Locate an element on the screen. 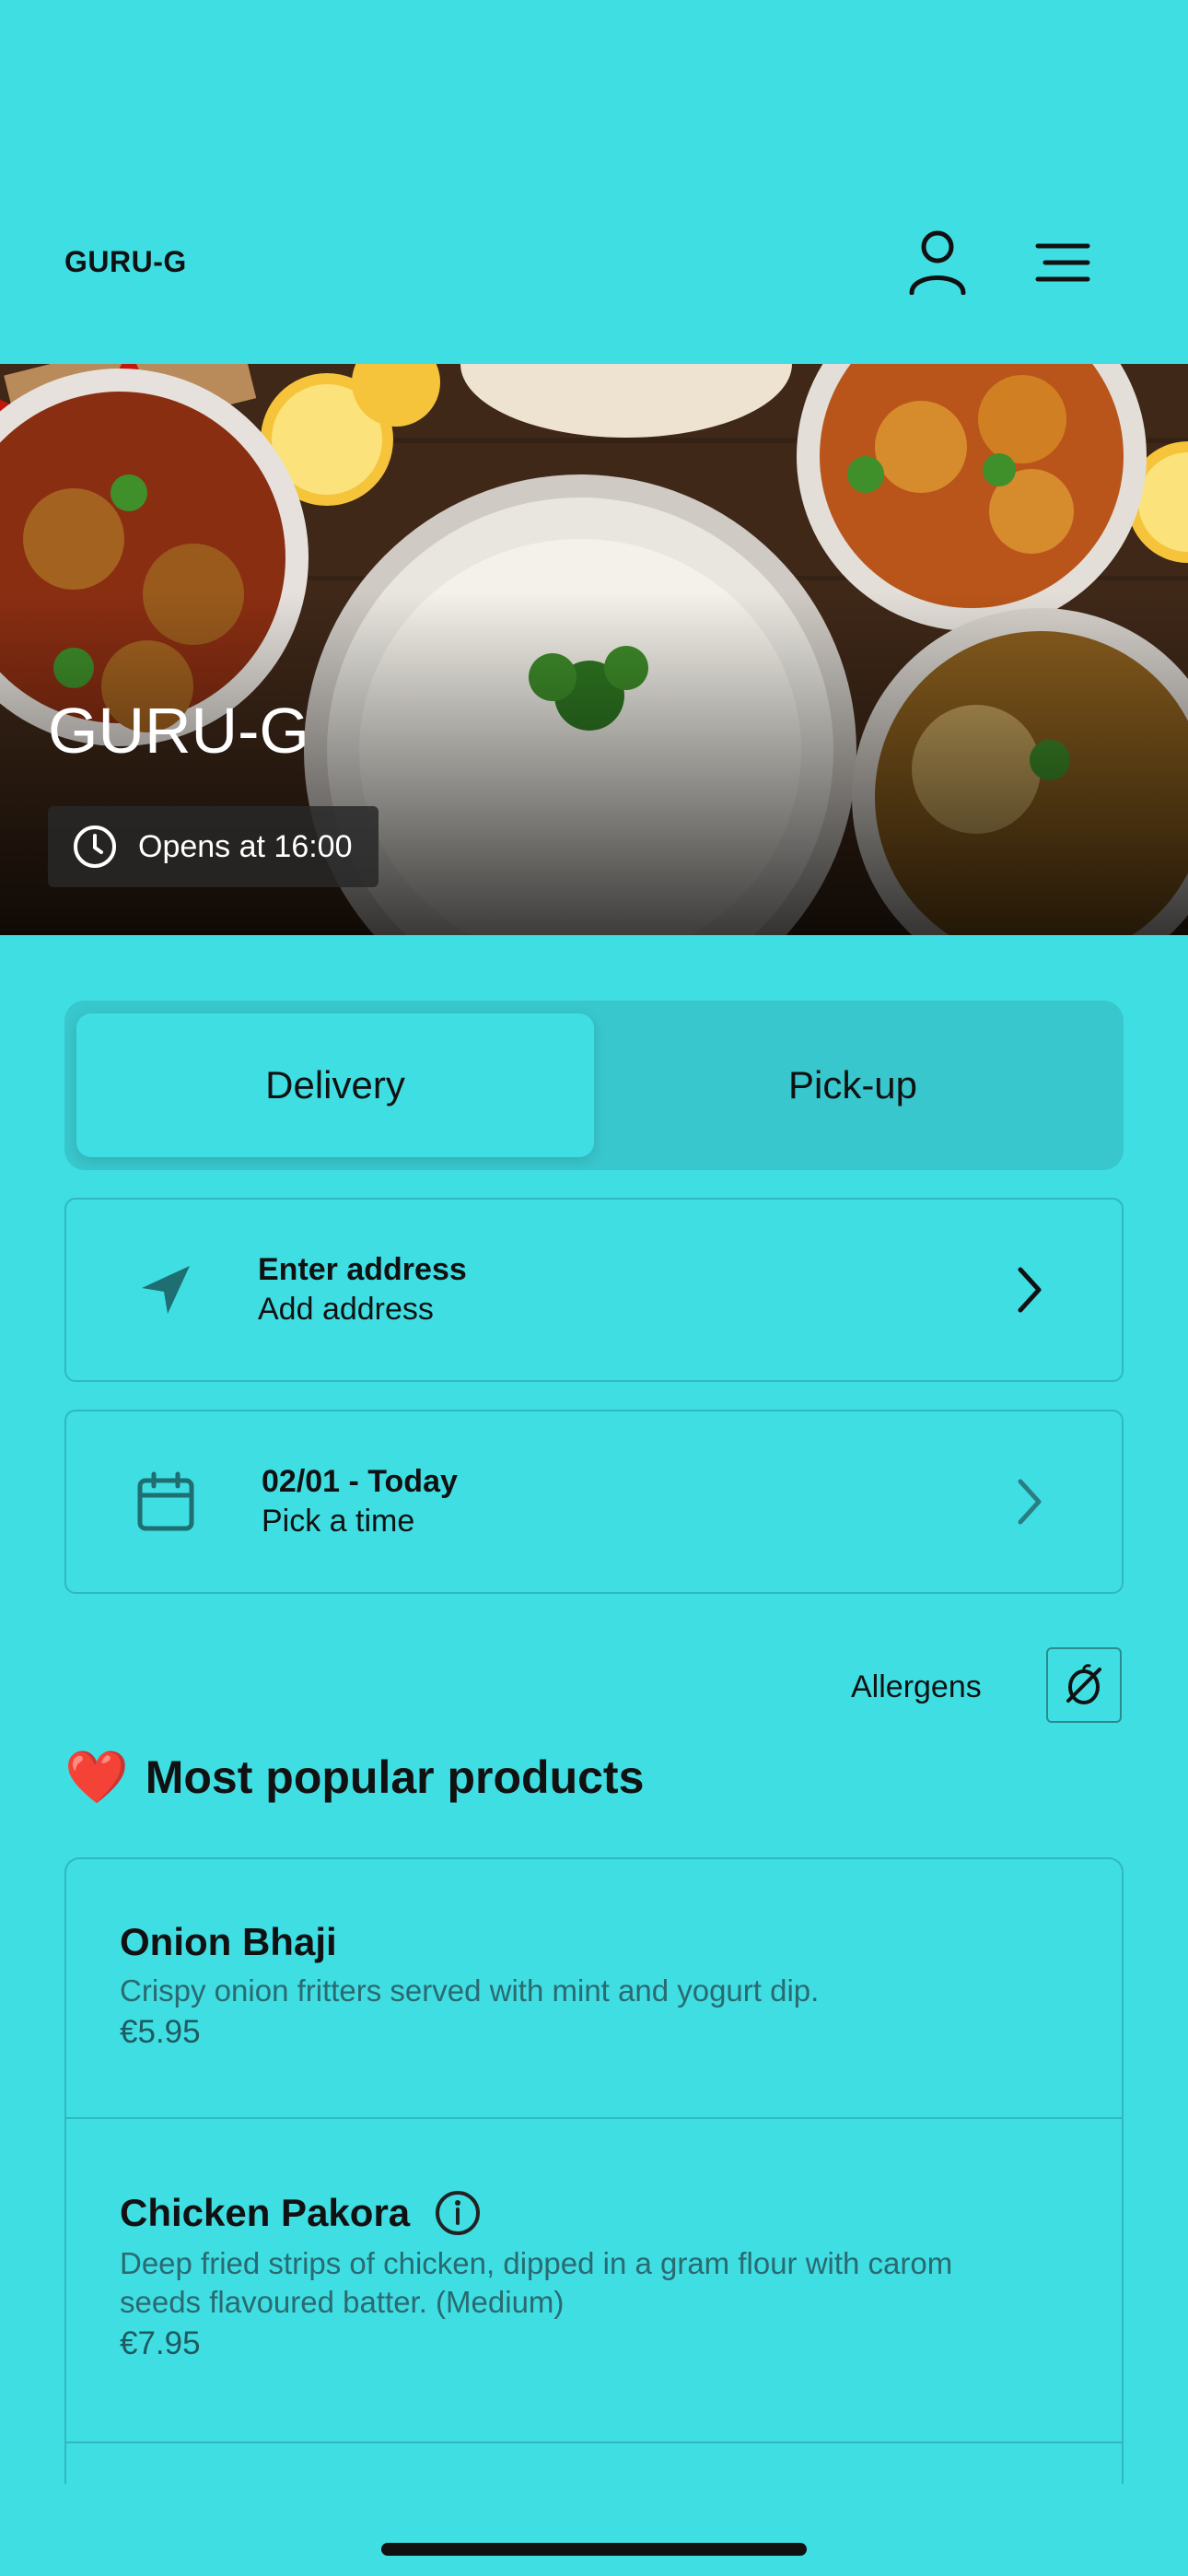  restaurant-title: GURU-G is located at coordinates (178, 731).